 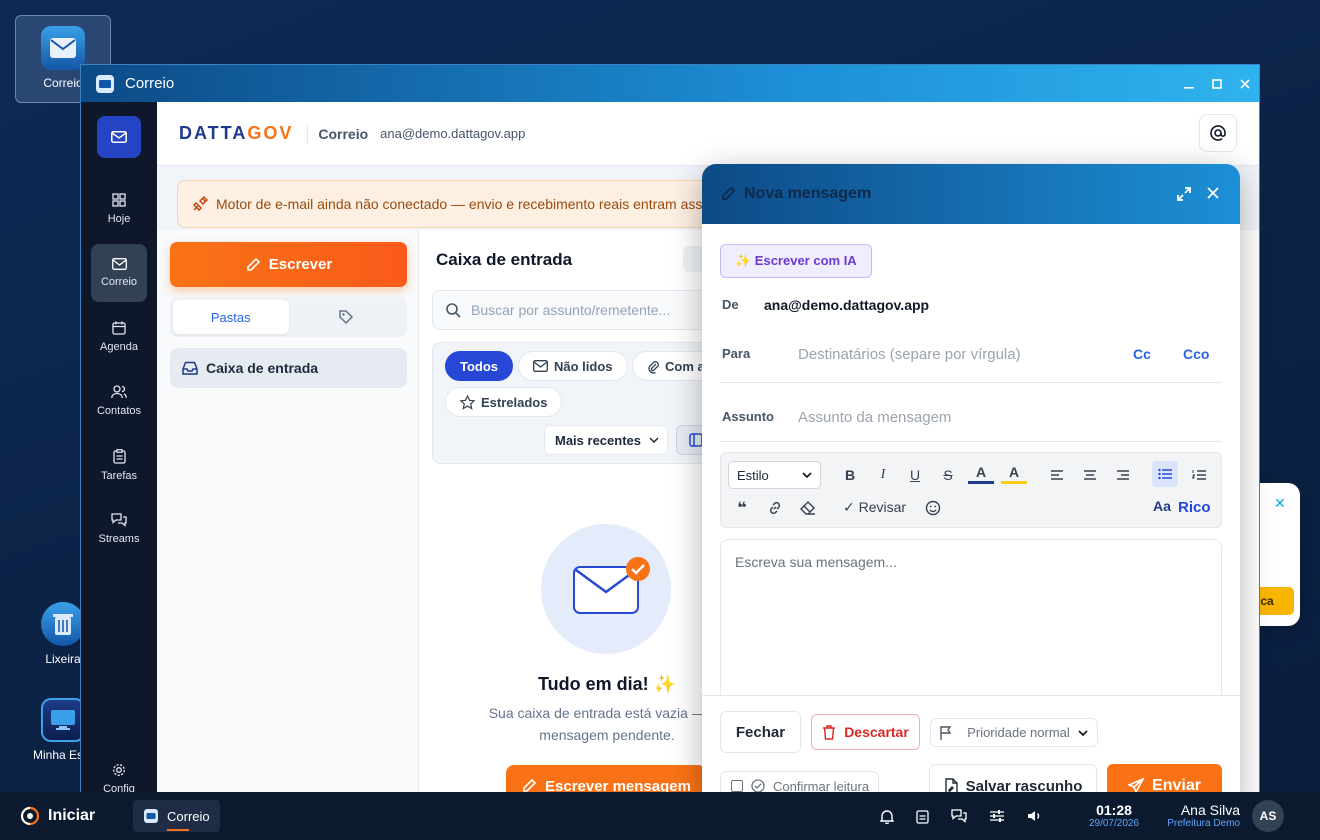 I want to click on quote-icon: ❝, so click(x=742, y=508).